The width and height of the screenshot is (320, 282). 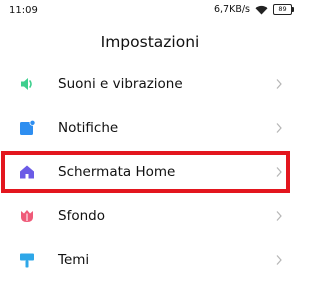 I want to click on settings-item-home-screen: Schermata Home, so click(x=150, y=172).